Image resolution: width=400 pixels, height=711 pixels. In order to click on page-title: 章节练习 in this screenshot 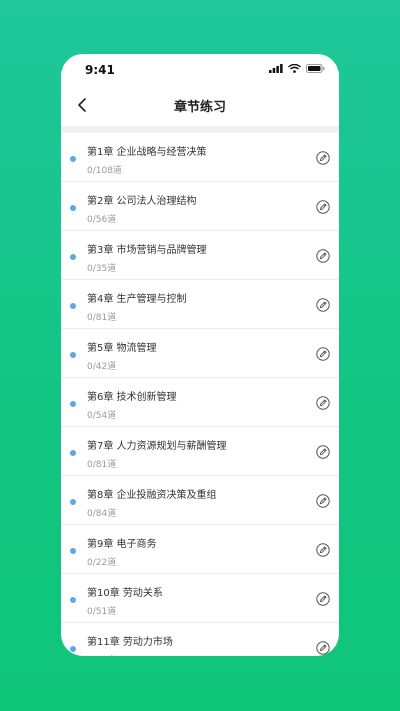, I will do `click(199, 107)`.